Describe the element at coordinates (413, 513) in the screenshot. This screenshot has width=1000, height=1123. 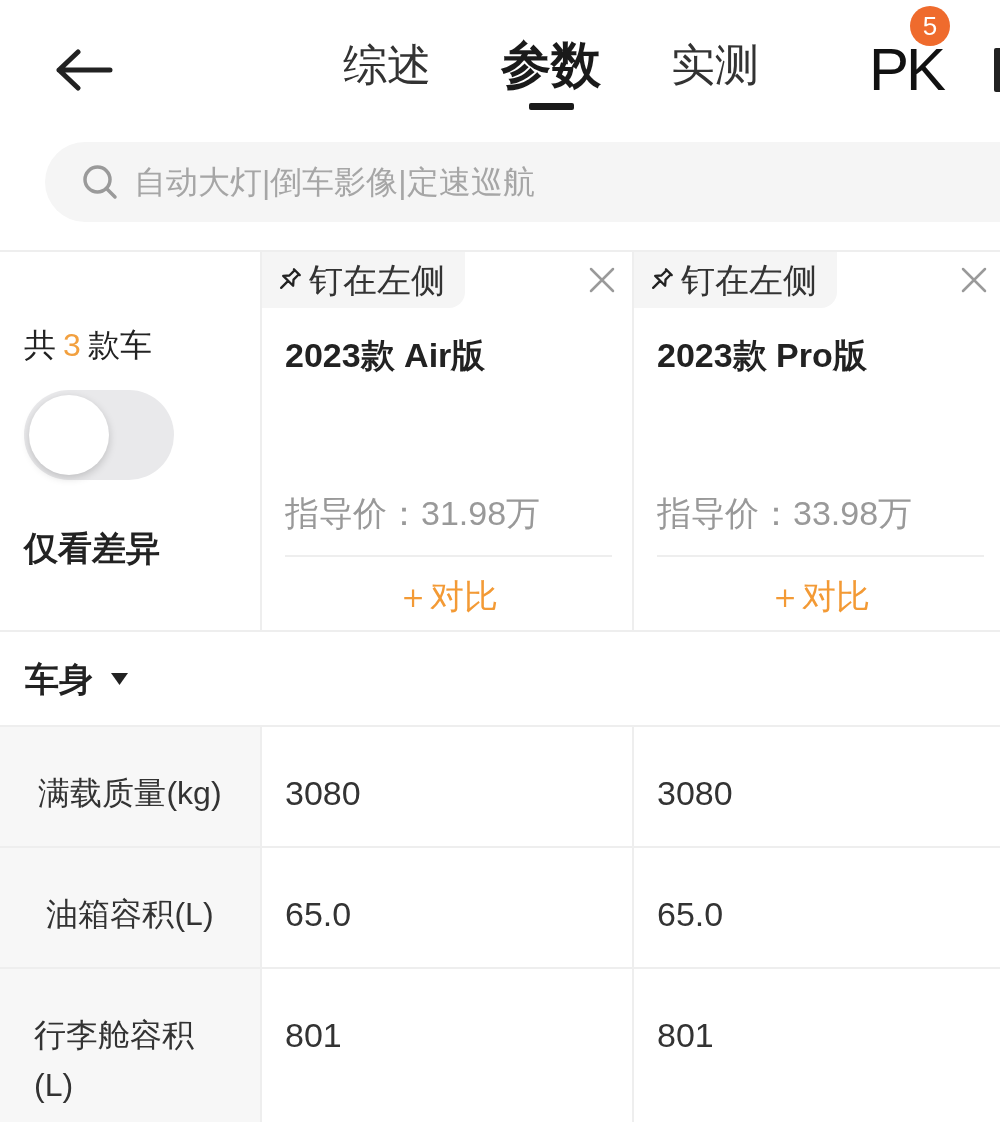
I see `price-text: 指导价：31.98万` at that location.